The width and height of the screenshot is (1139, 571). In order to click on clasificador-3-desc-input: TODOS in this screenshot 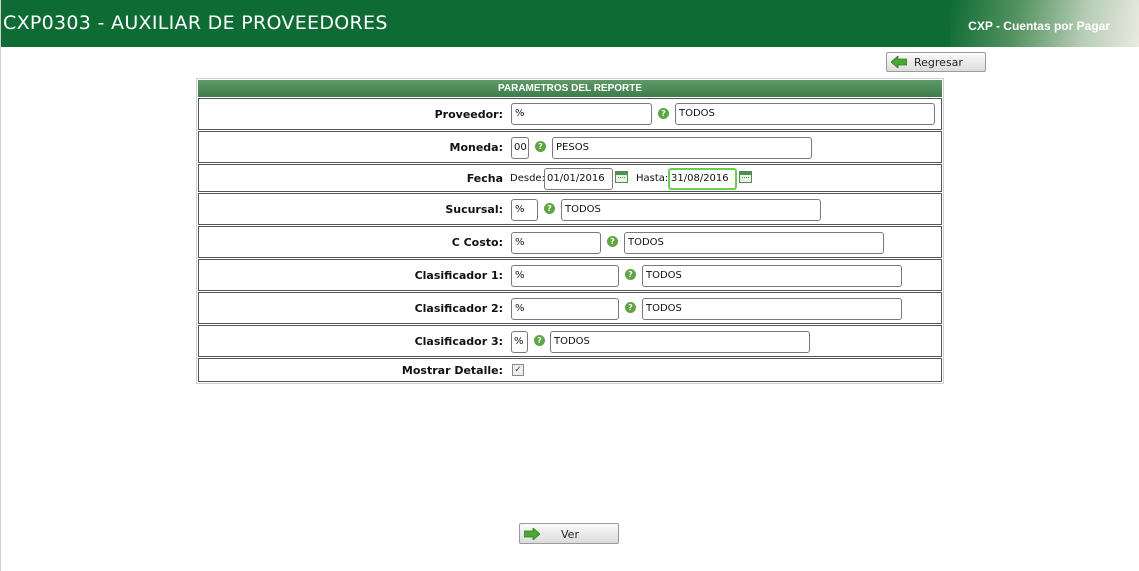, I will do `click(680, 342)`.